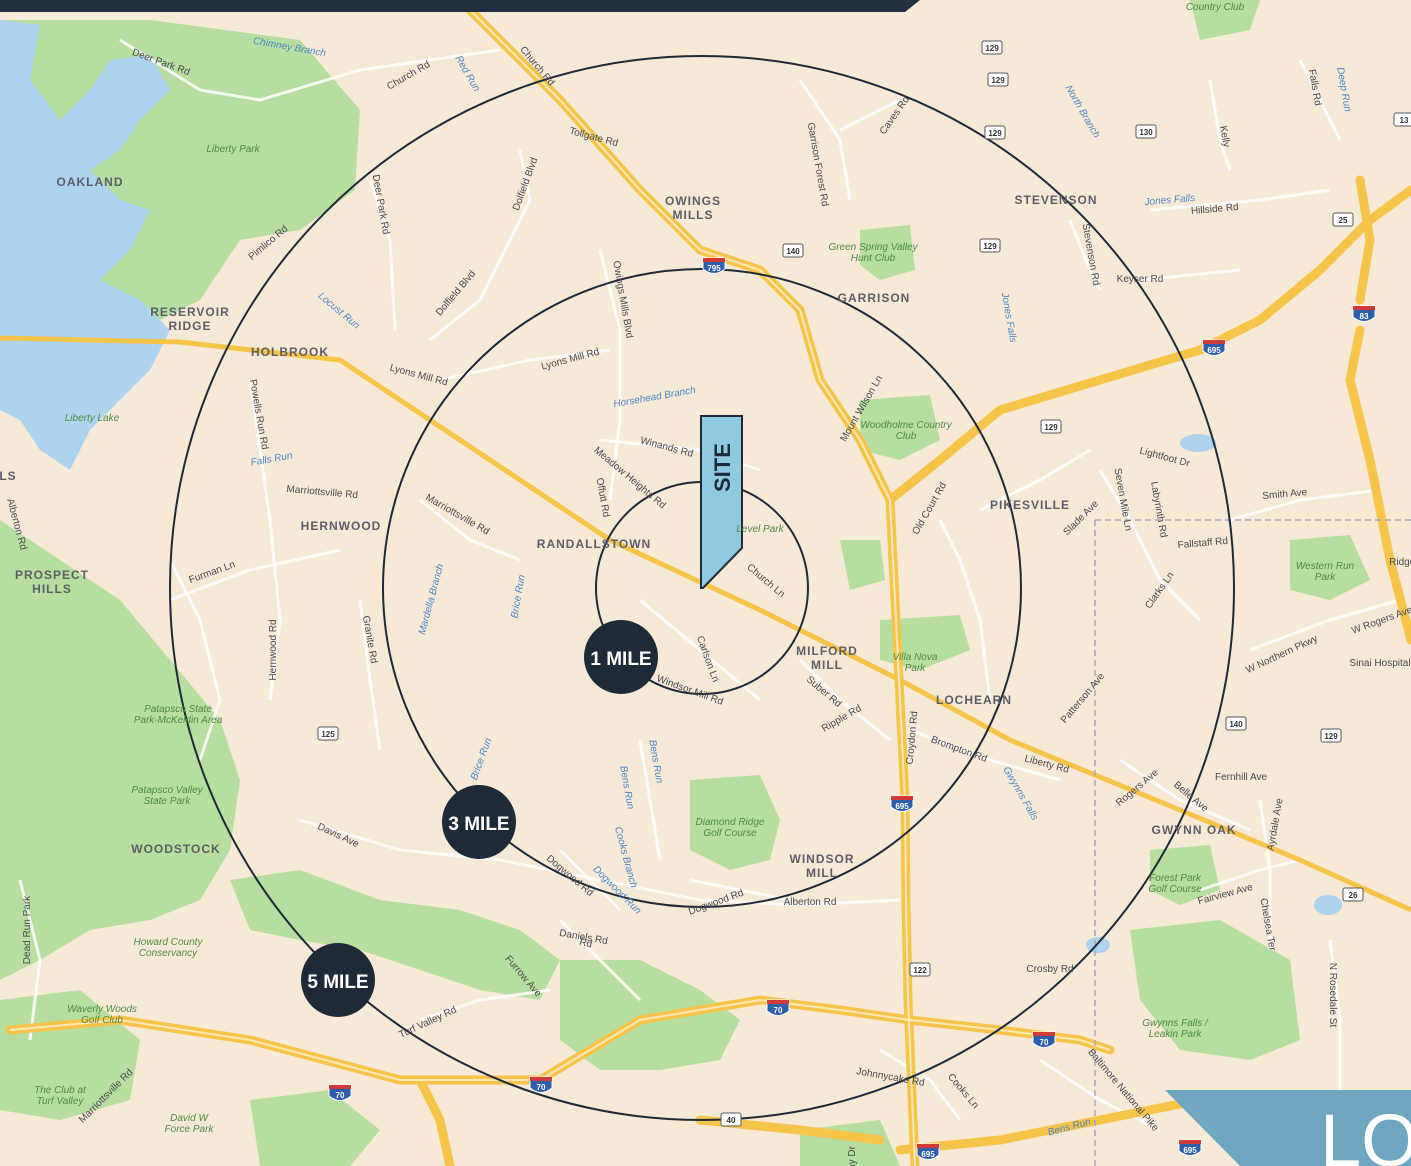  I want to click on svg-text: 795, so click(714, 268).